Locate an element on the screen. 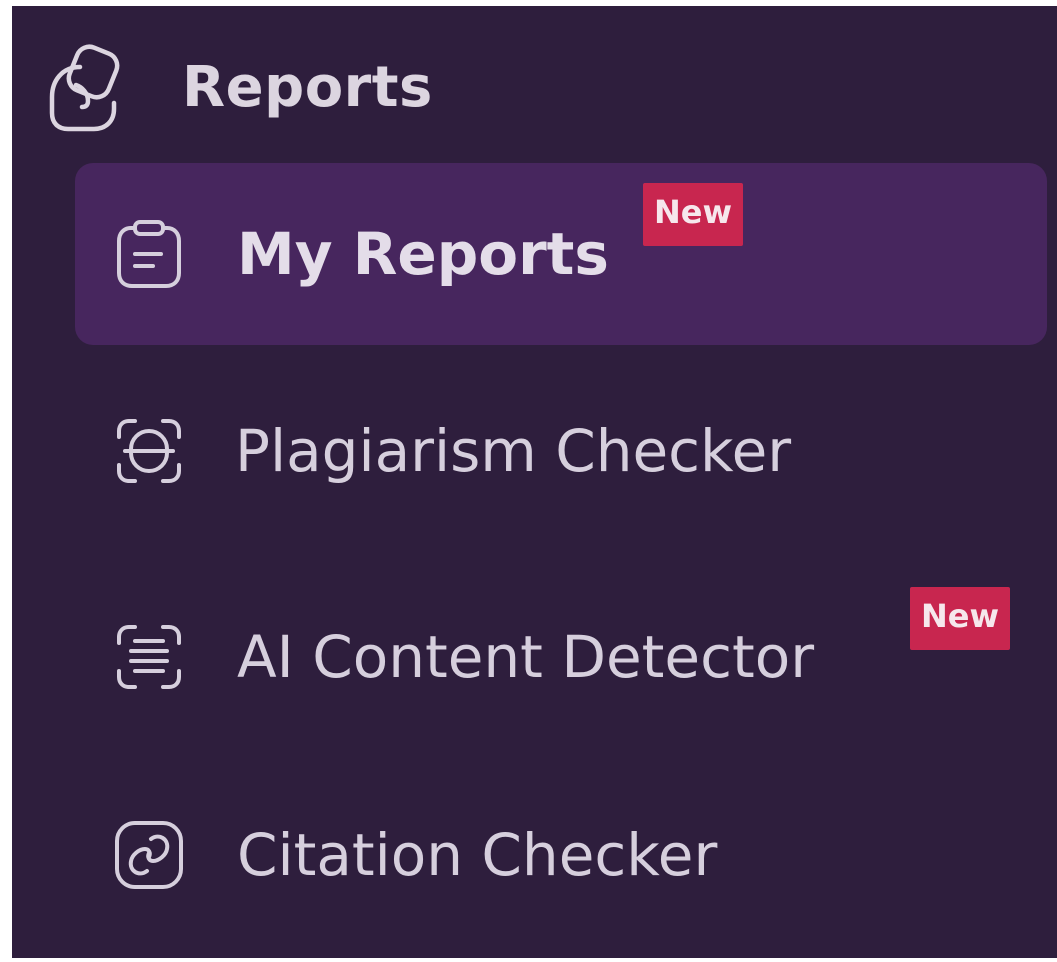 The width and height of the screenshot is (1057, 962). clipboard-icon is located at coordinates (149, 254).